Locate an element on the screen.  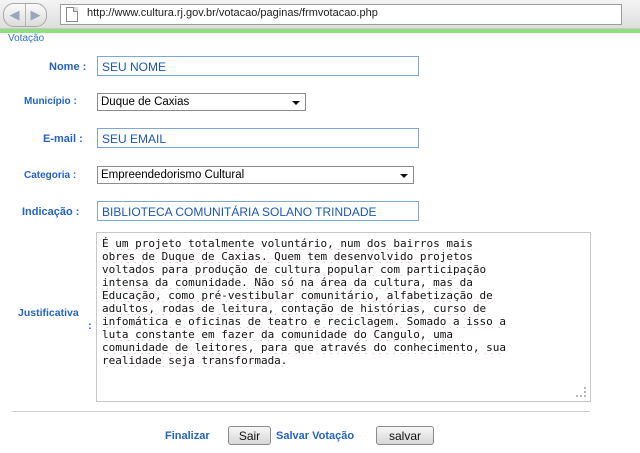
municipio-label: Município : is located at coordinates (50, 101).